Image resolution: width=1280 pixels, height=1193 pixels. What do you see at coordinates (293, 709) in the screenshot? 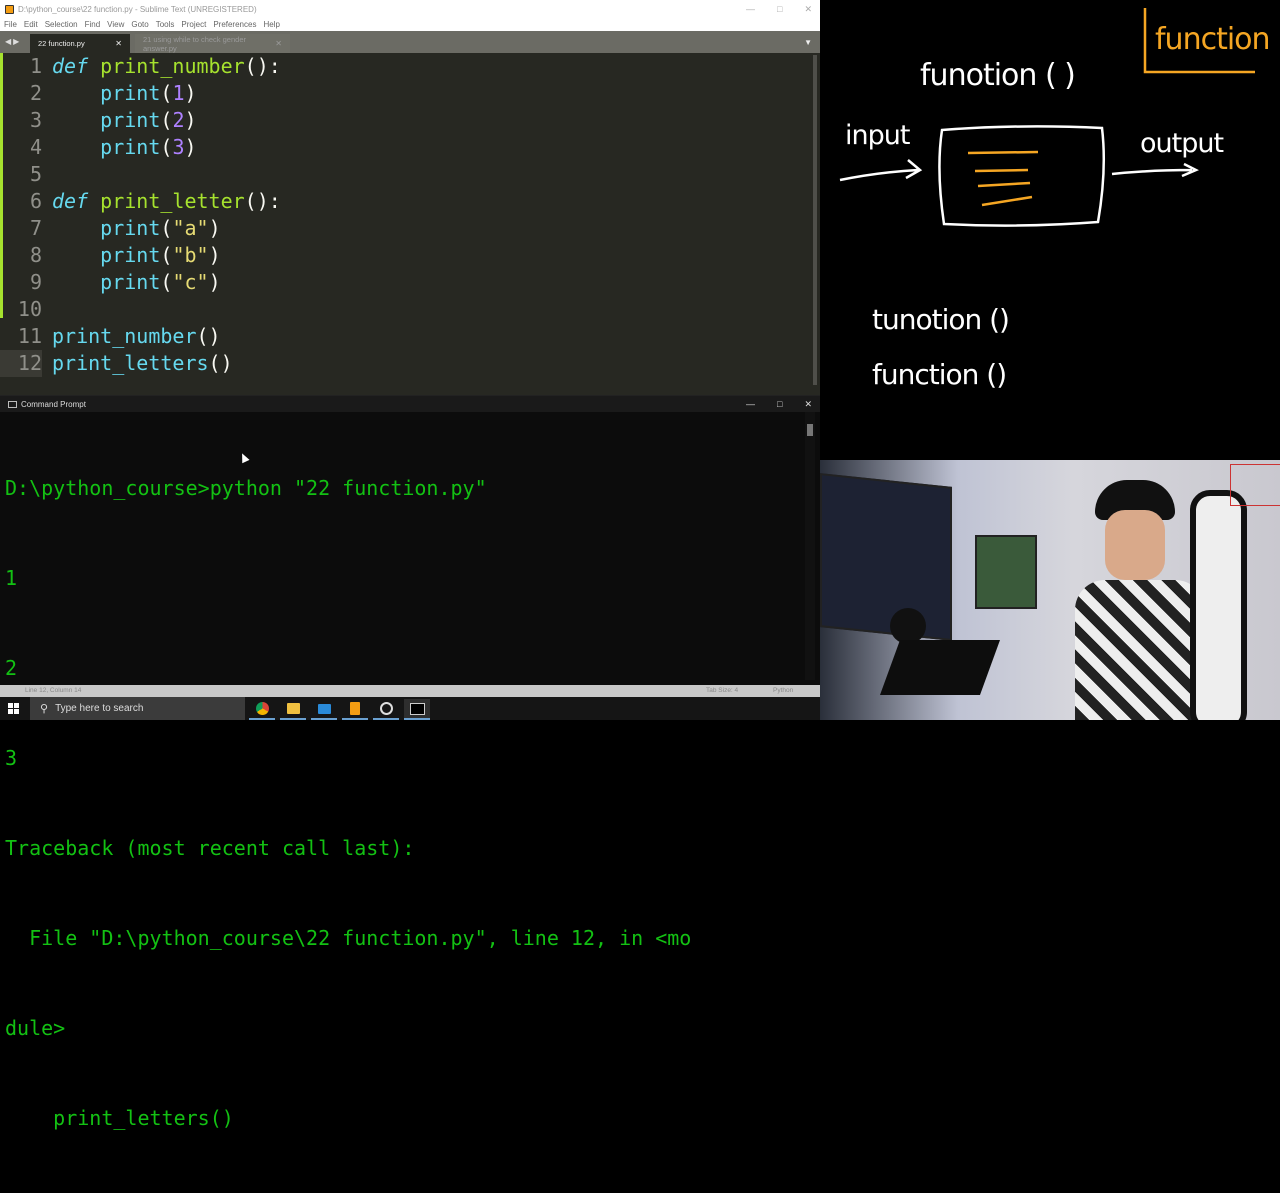
I see `file-explorer-icon` at bounding box center [293, 709].